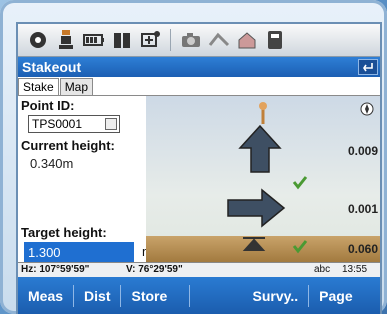 Image resolution: width=387 pixels, height=314 pixels. I want to click on page-button: Page, so click(335, 296).